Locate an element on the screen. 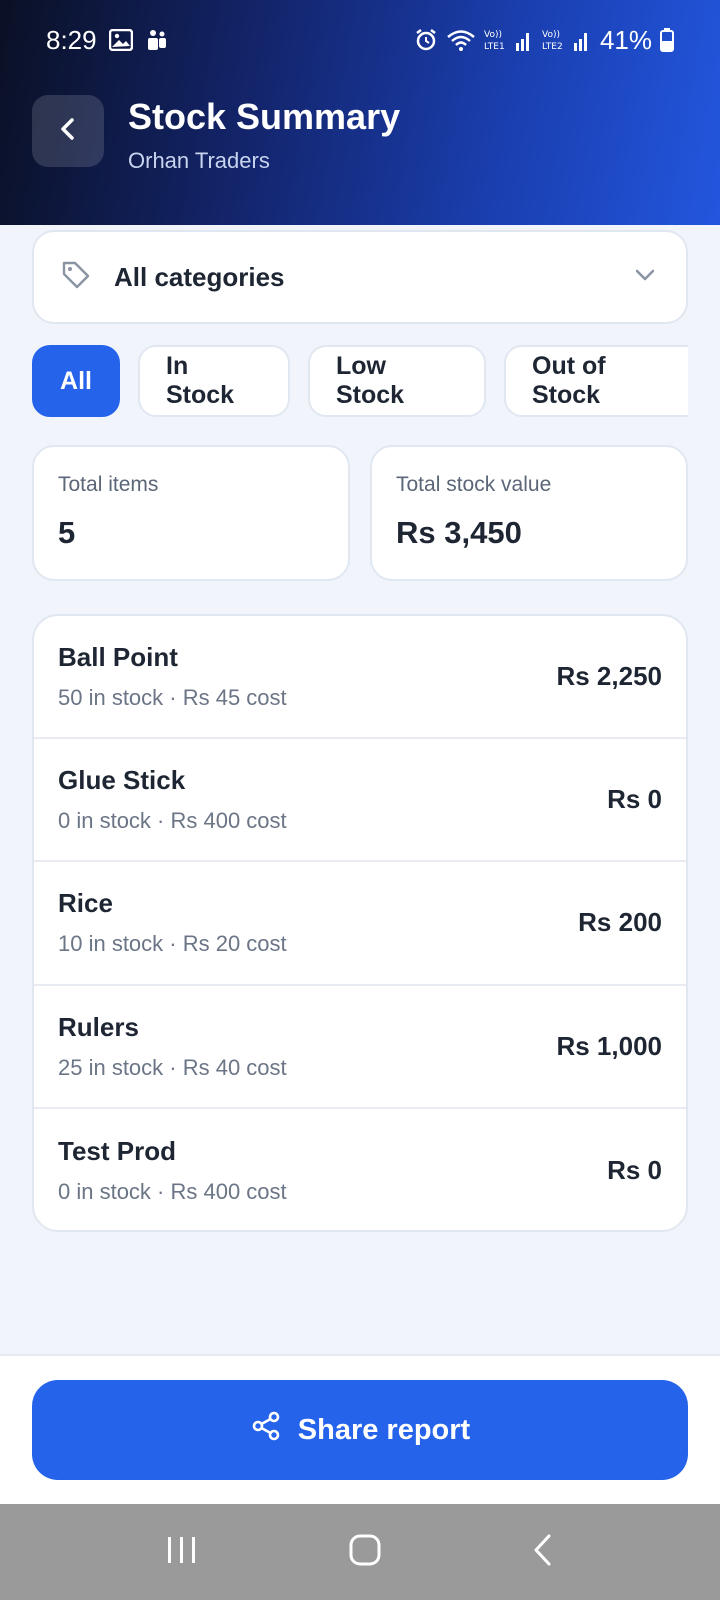 Image resolution: width=720 pixels, height=1600 pixels. product-name: Rice is located at coordinates (85, 903).